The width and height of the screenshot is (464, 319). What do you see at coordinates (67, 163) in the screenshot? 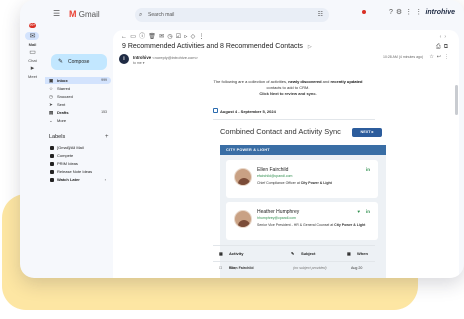
I see `label-item-text: PRIM Ideas` at bounding box center [67, 163].